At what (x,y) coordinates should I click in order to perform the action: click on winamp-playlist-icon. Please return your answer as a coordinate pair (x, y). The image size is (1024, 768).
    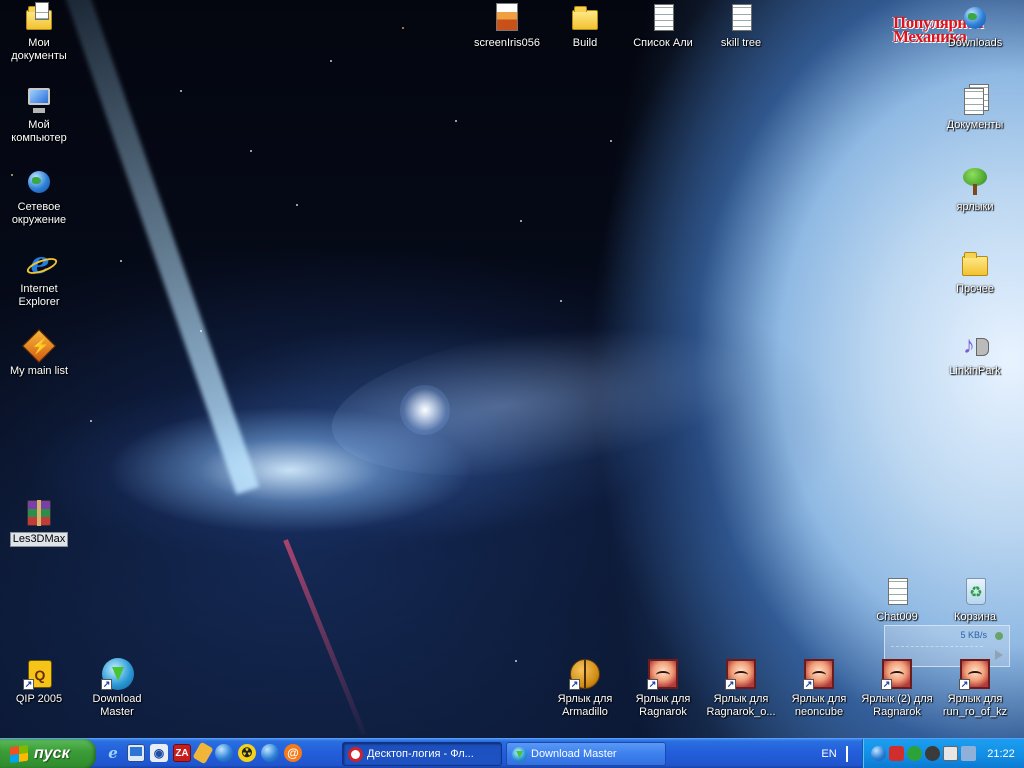
    Looking at the image, I should click on (39, 346).